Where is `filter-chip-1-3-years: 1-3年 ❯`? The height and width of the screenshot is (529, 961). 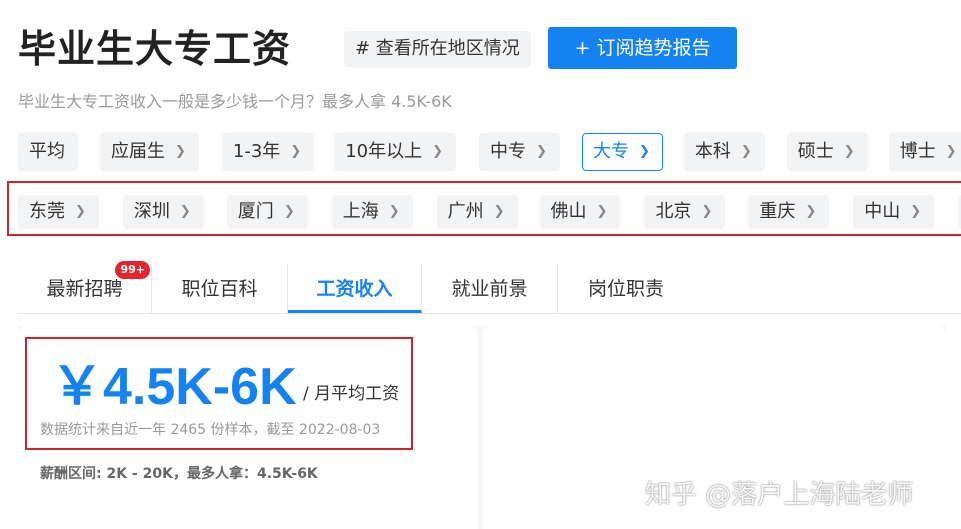 filter-chip-1-3-years: 1-3年 ❯ is located at coordinates (268, 152).